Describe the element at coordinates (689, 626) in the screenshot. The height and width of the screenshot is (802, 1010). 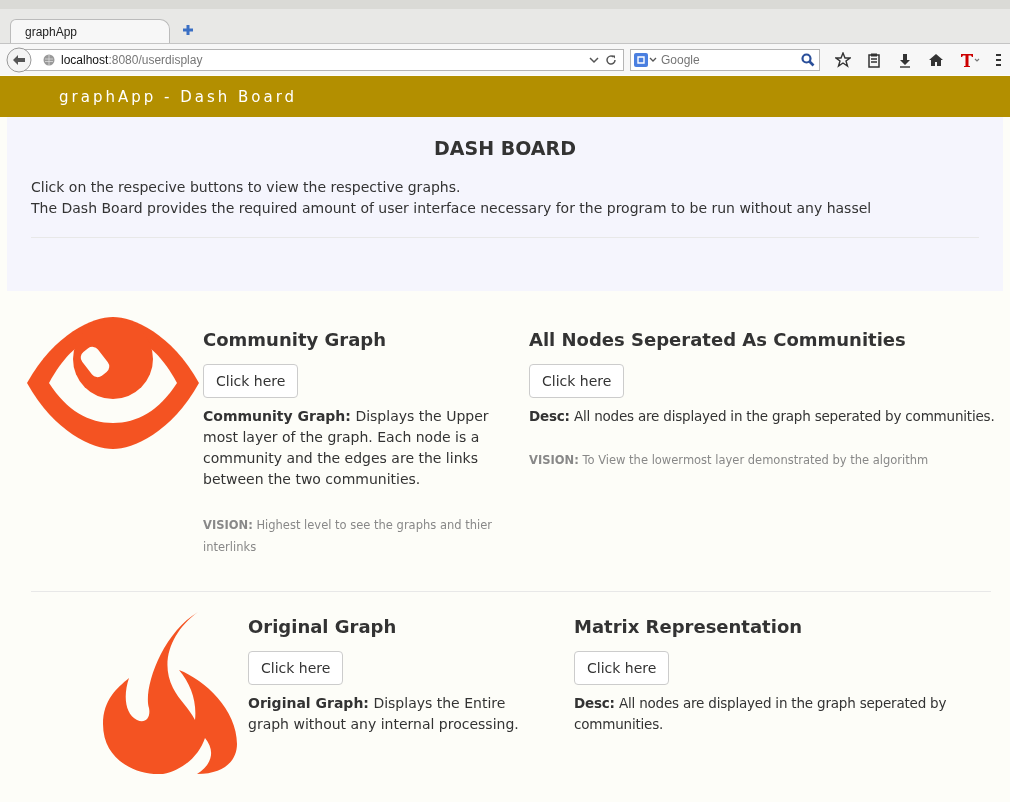
I see `card-title: Matrix Representation` at that location.